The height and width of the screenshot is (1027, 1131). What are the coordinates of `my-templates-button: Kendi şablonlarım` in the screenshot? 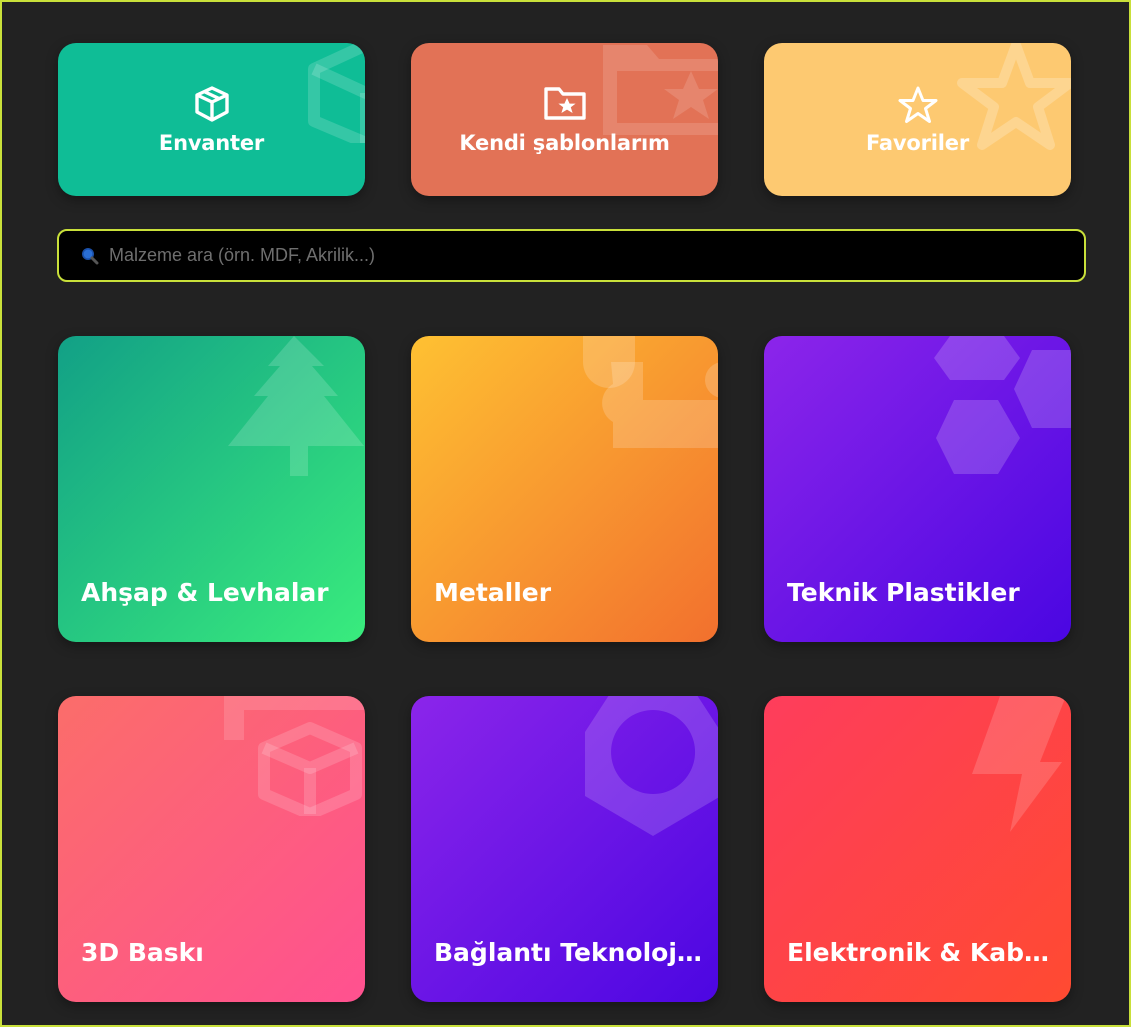 It's located at (564, 119).